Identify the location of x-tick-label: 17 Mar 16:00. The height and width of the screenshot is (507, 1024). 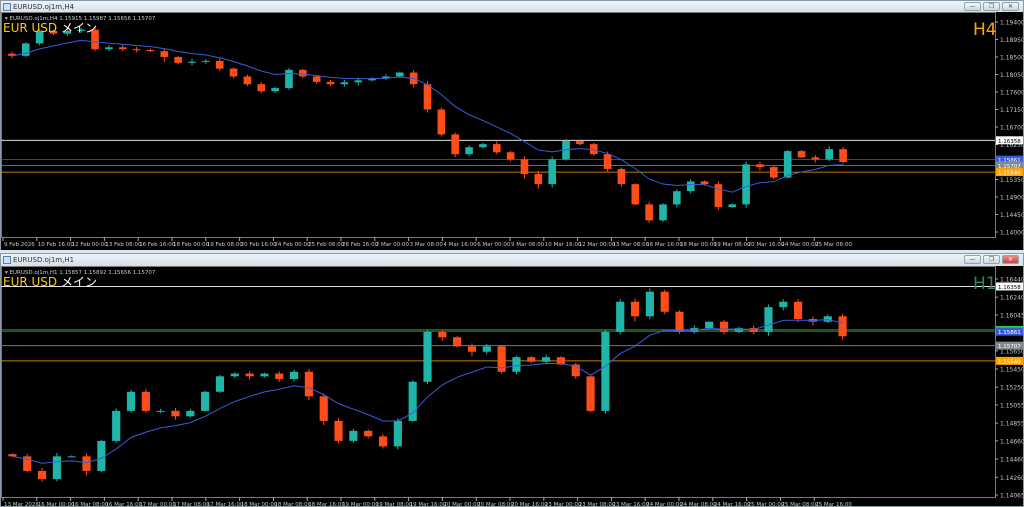
(225, 504).